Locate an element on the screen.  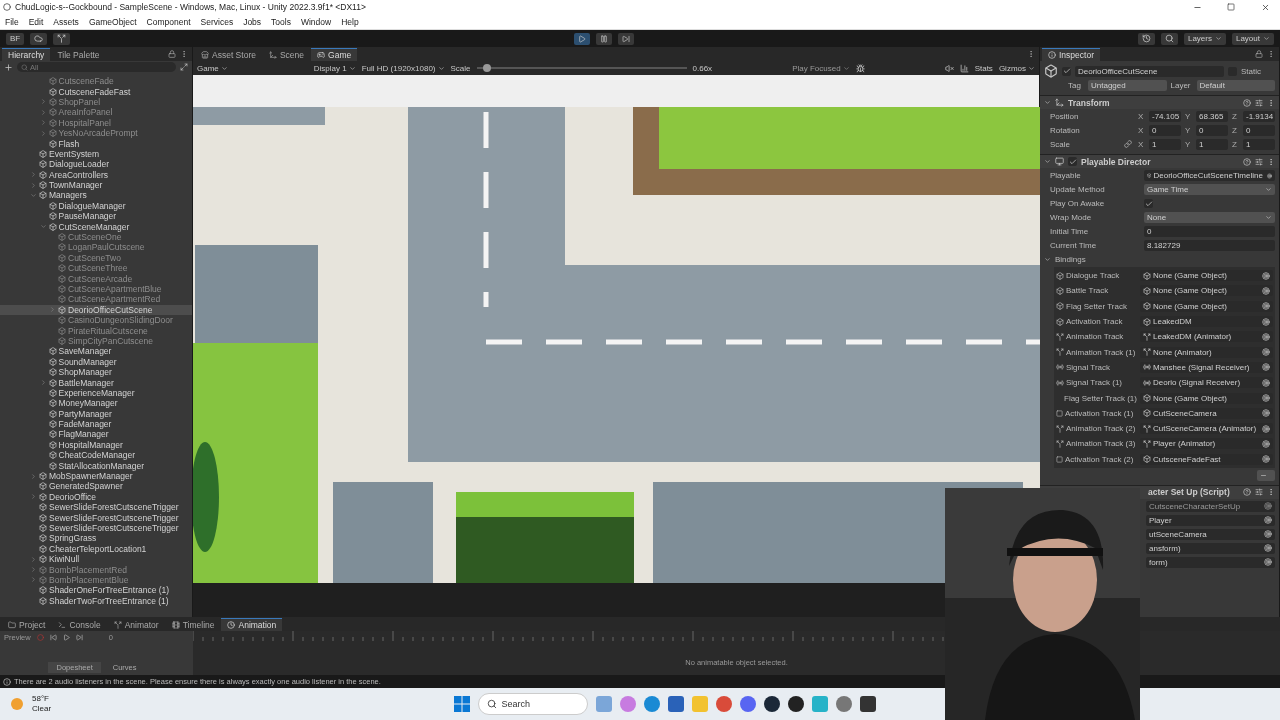
checkbox is located at coordinates (1148, 203).